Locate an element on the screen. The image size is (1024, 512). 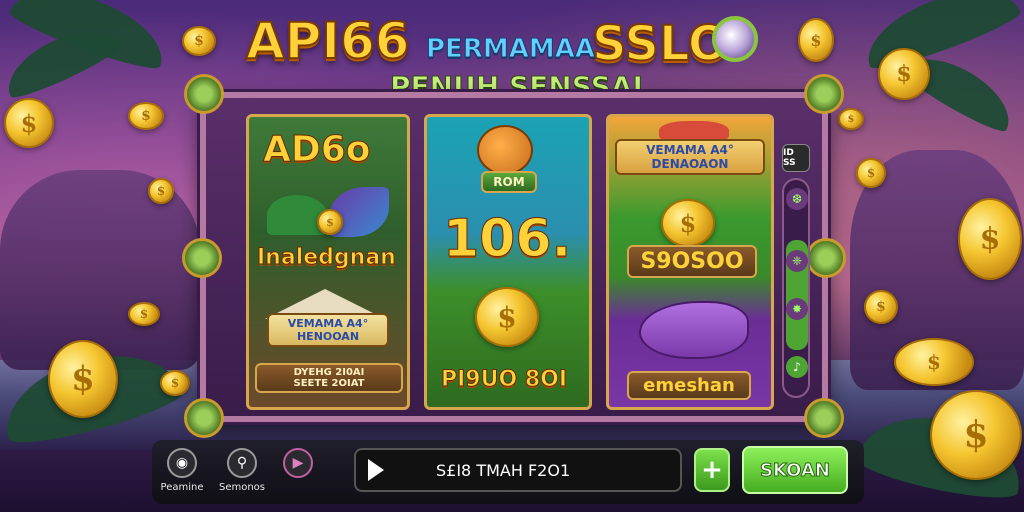
game-card-2: ROM 106. $ PI9UO 8OI is located at coordinates (508, 262).